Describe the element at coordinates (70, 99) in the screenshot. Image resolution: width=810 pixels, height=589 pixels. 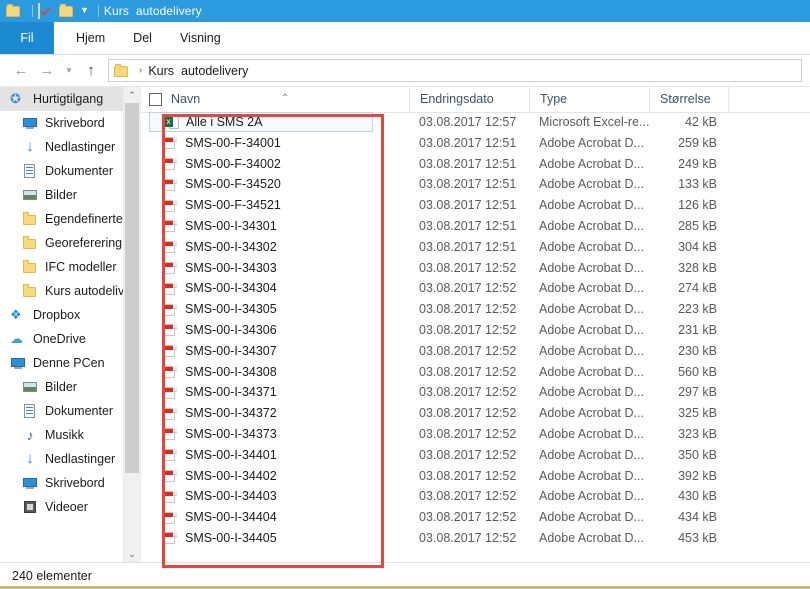
I see `sidebar-item-hurtigtilgang: ✪ Hurtigtilgang` at that location.